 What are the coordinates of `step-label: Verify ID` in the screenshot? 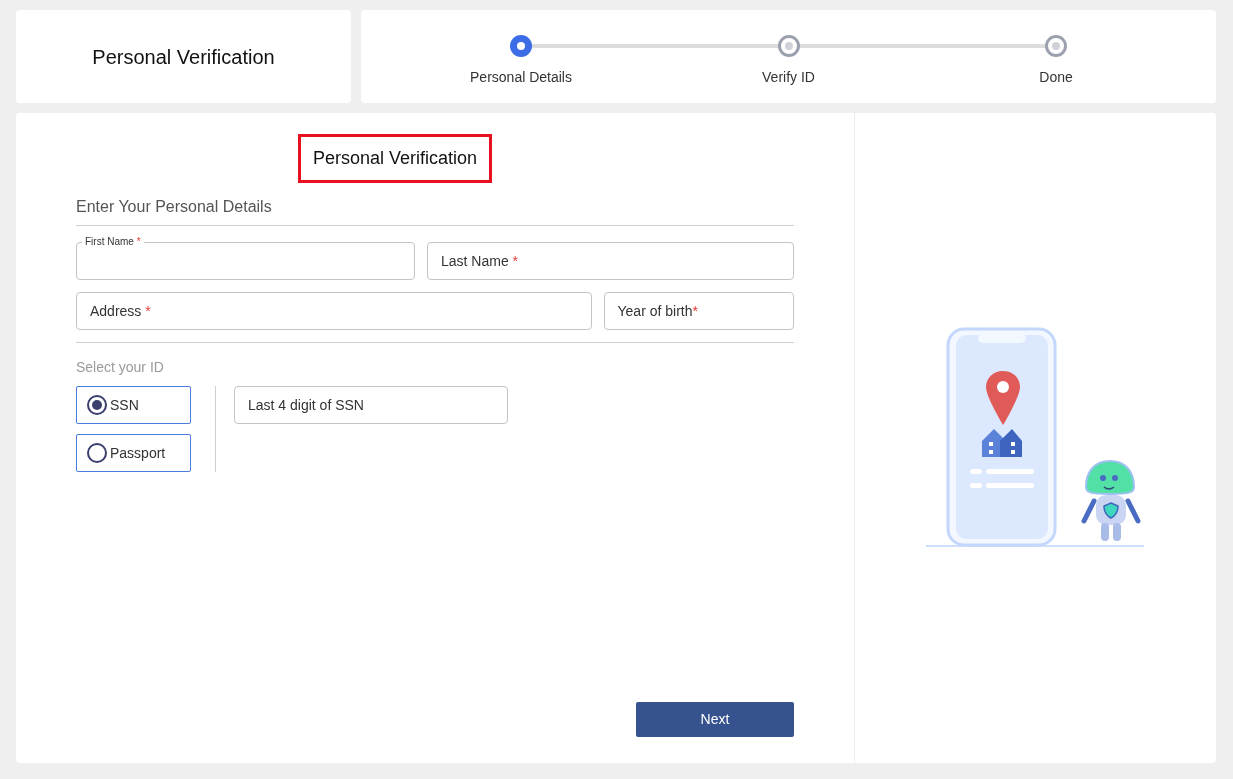 It's located at (788, 77).